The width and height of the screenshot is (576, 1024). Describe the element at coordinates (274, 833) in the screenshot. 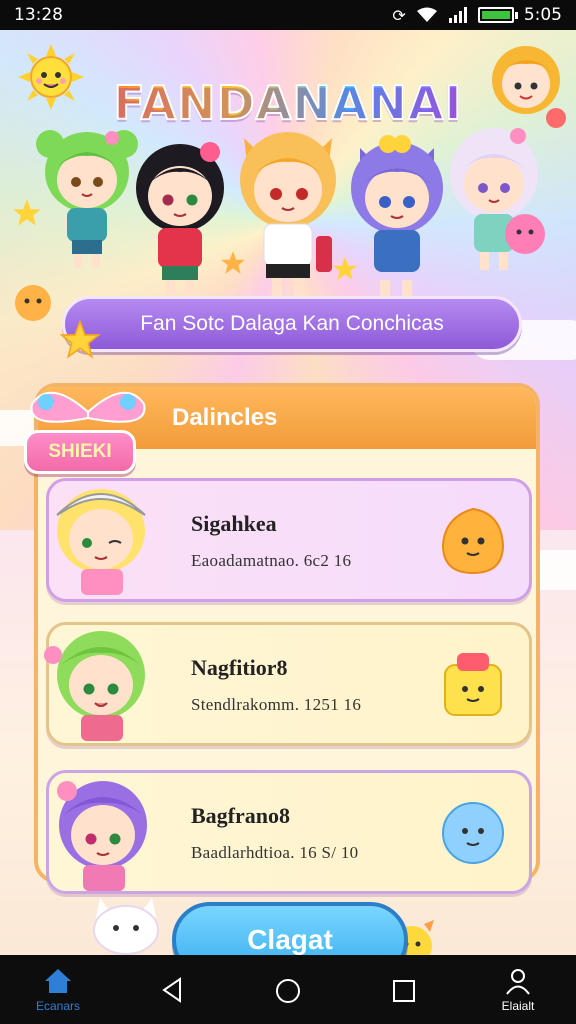

I see `card-text: Bagfrano8 Baadlarhdtioa. 16 S/ 10` at that location.